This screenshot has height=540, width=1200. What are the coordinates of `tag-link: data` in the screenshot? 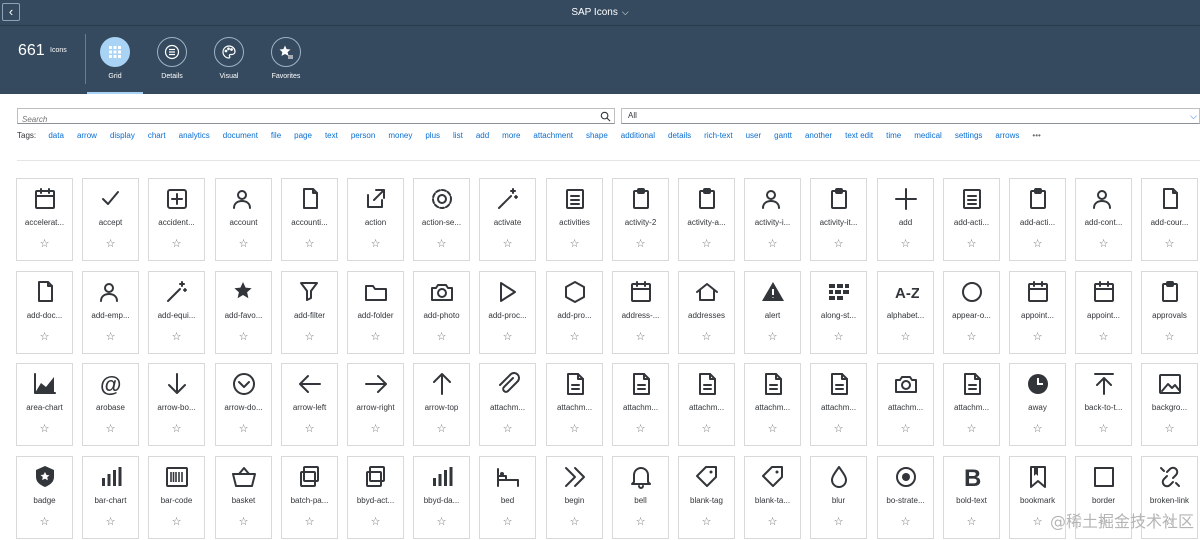 It's located at (56, 135).